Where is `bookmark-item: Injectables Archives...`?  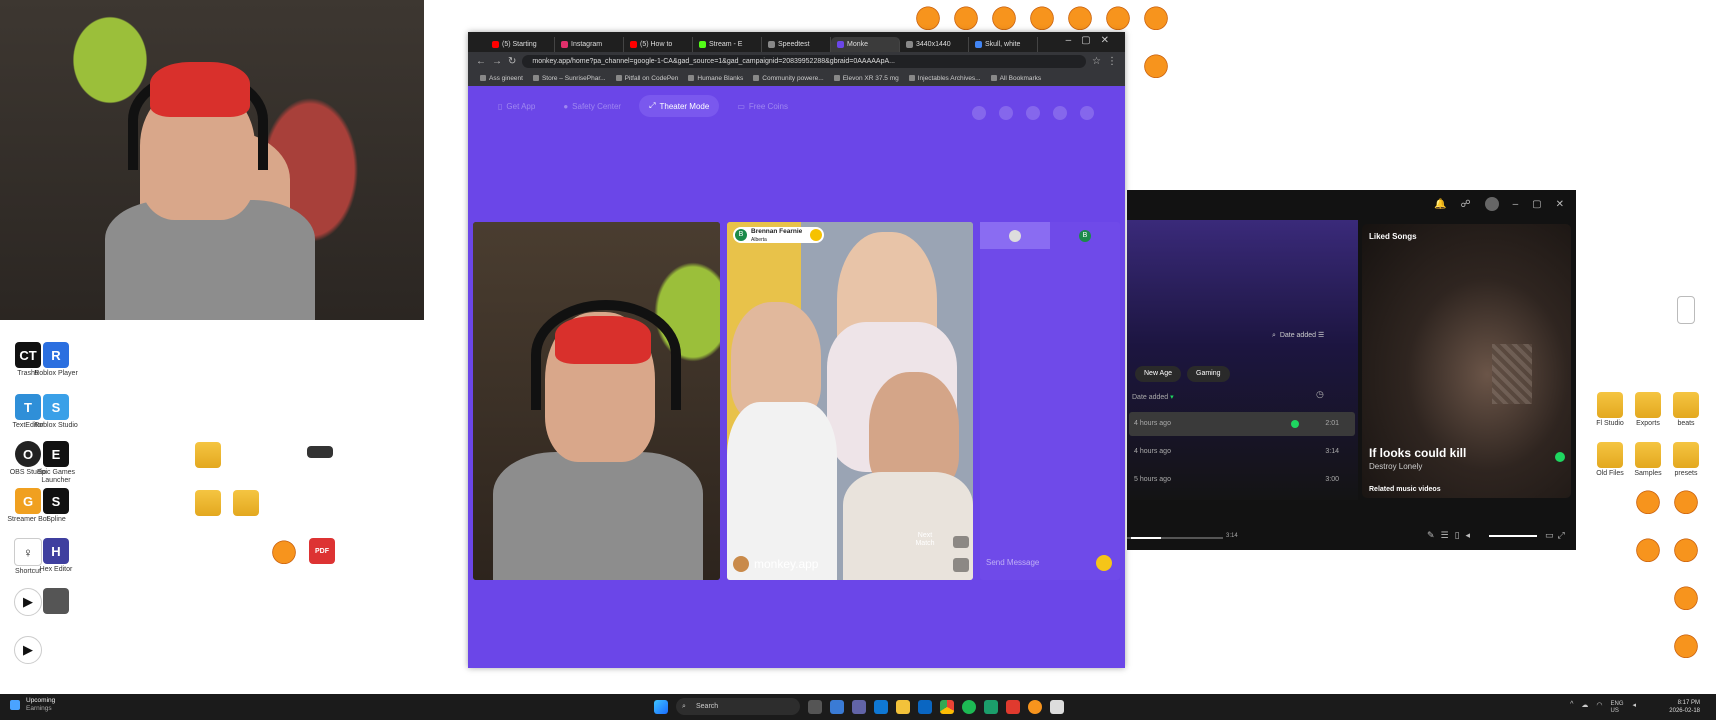
bookmark-item: Injectables Archives... is located at coordinates (944, 78).